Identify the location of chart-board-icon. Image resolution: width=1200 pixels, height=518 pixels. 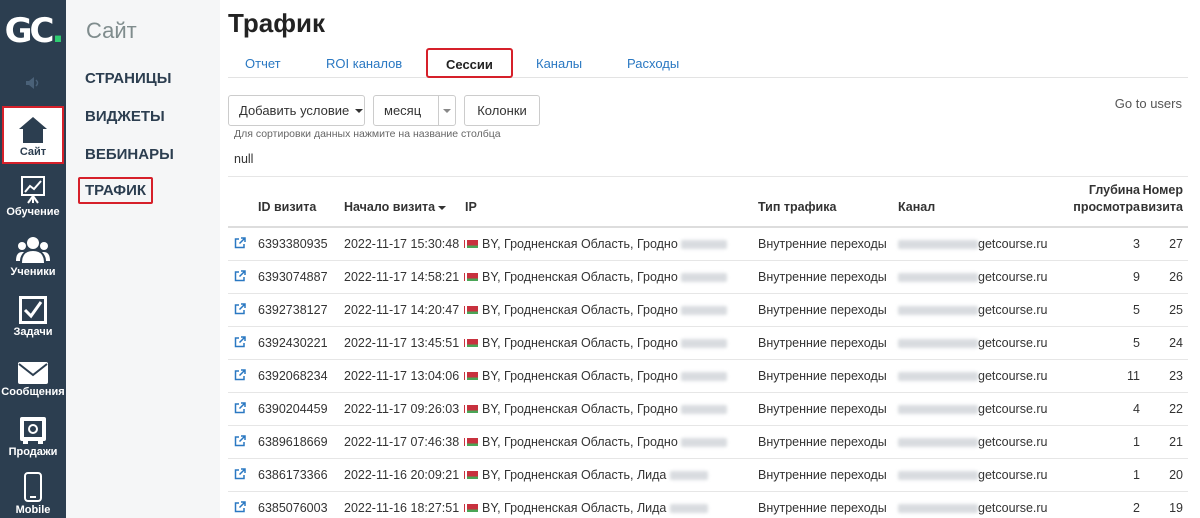
(33, 190).